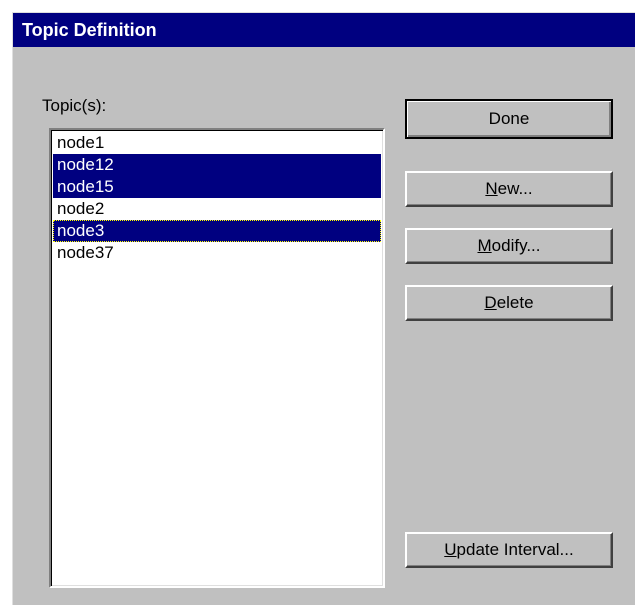 This screenshot has height=605, width=635. What do you see at coordinates (490, 302) in the screenshot?
I see `delete-button-mnemonic: D` at bounding box center [490, 302].